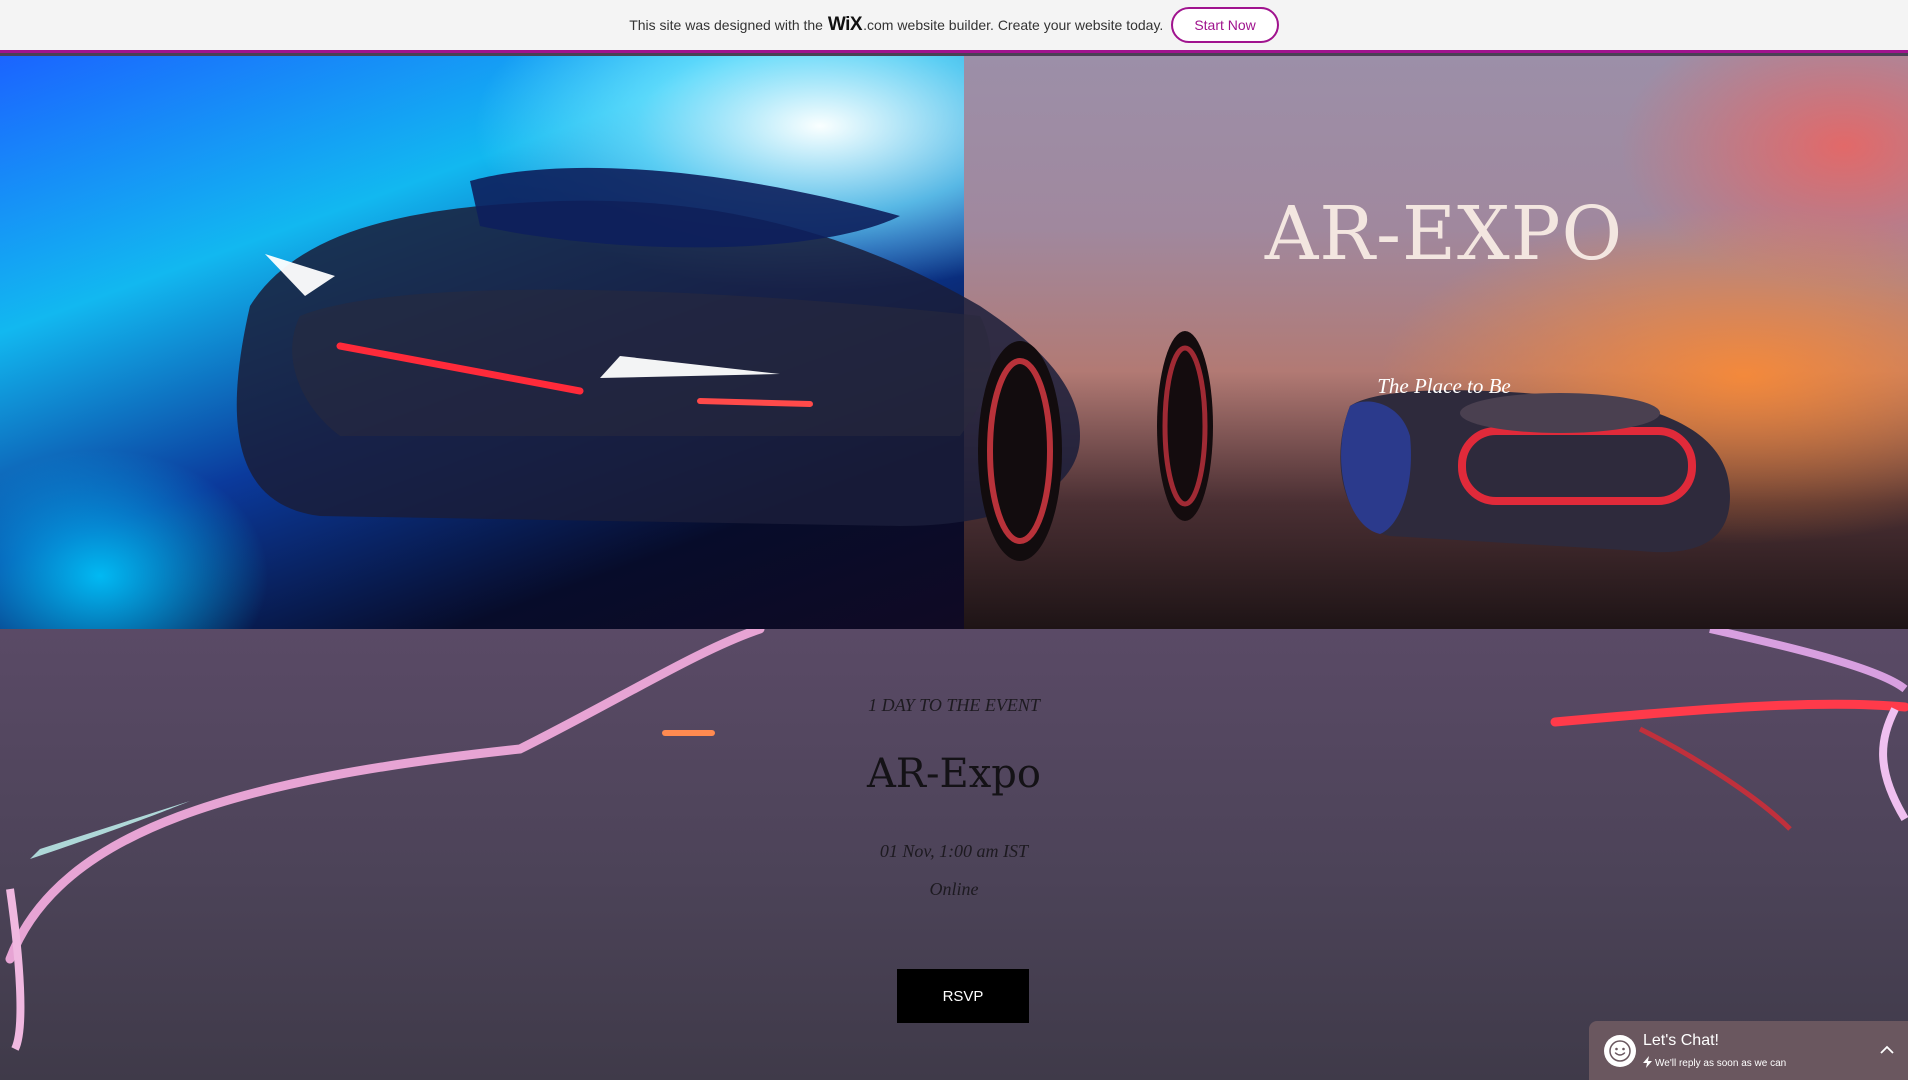 This screenshot has height=1080, width=1908. Describe the element at coordinates (878, 25) in the screenshot. I see `wix-dotcom: .com` at that location.